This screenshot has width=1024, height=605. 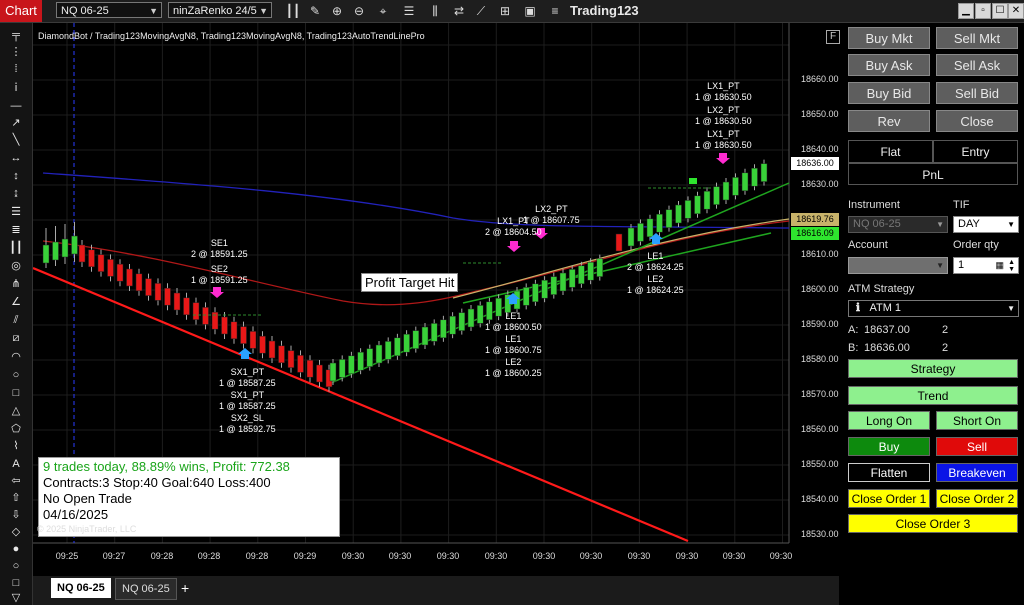 What do you see at coordinates (983, 11) in the screenshot?
I see `restore-icon: ▫` at bounding box center [983, 11].